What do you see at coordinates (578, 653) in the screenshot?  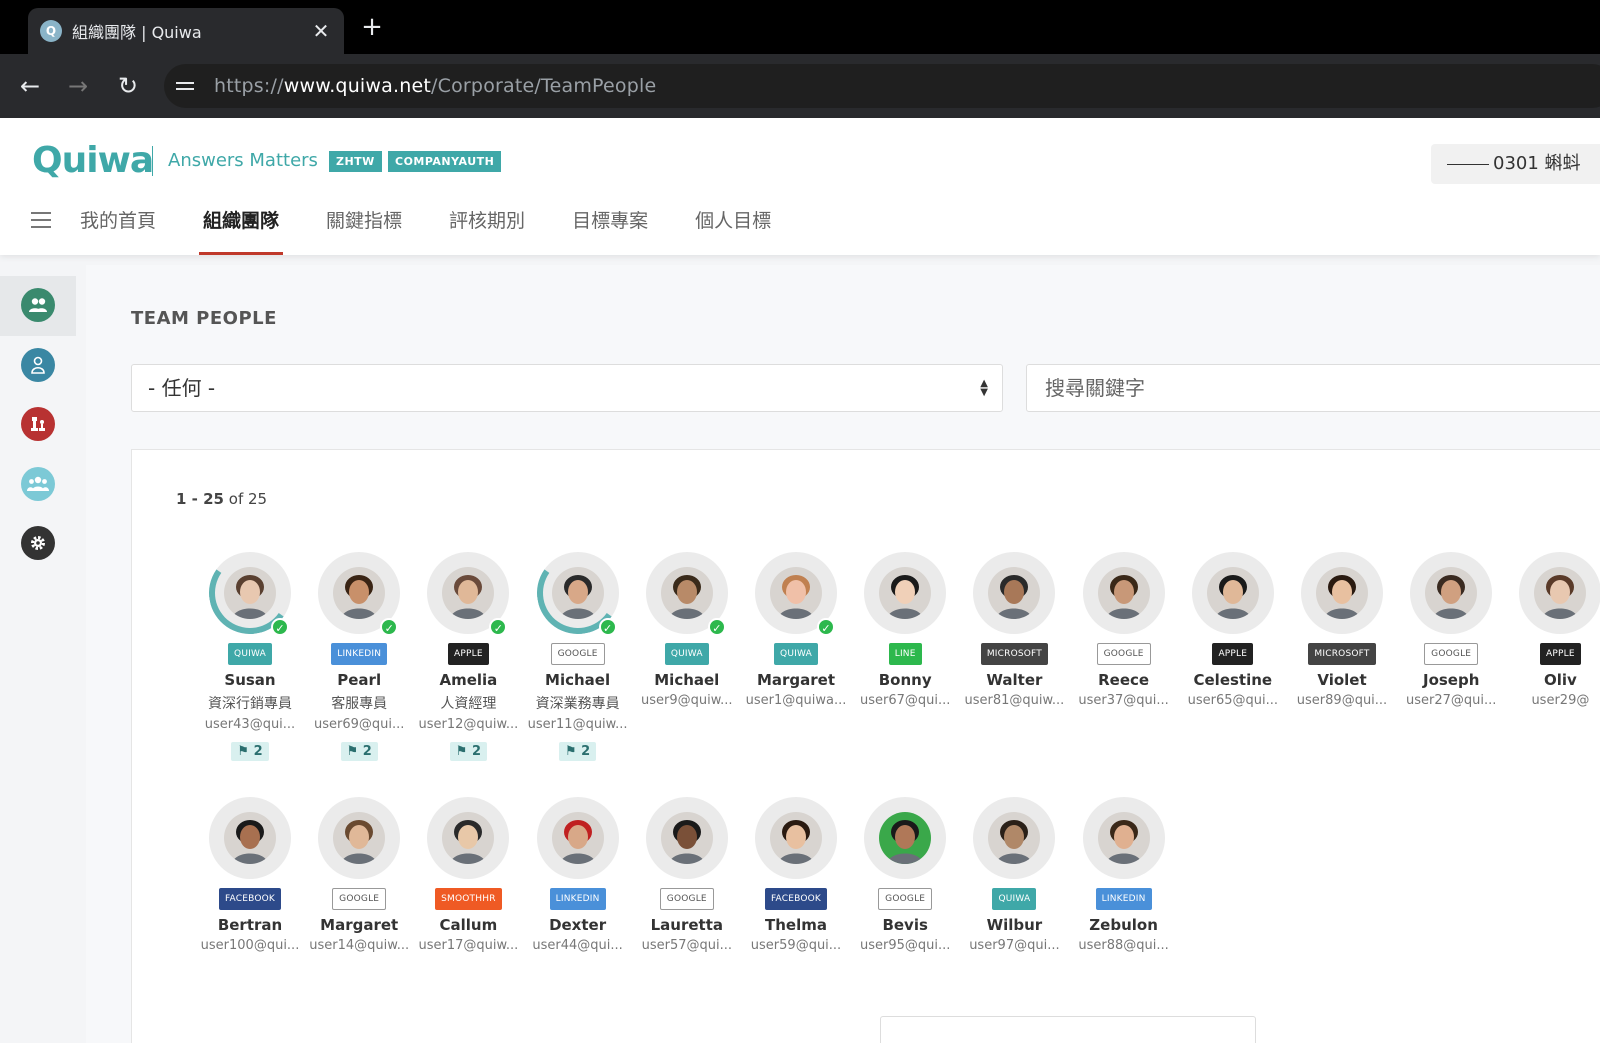 I see `person-card: ✓ GOOGLE Michael 資深業務專員 user11@quiw... ⚑ 2` at bounding box center [578, 653].